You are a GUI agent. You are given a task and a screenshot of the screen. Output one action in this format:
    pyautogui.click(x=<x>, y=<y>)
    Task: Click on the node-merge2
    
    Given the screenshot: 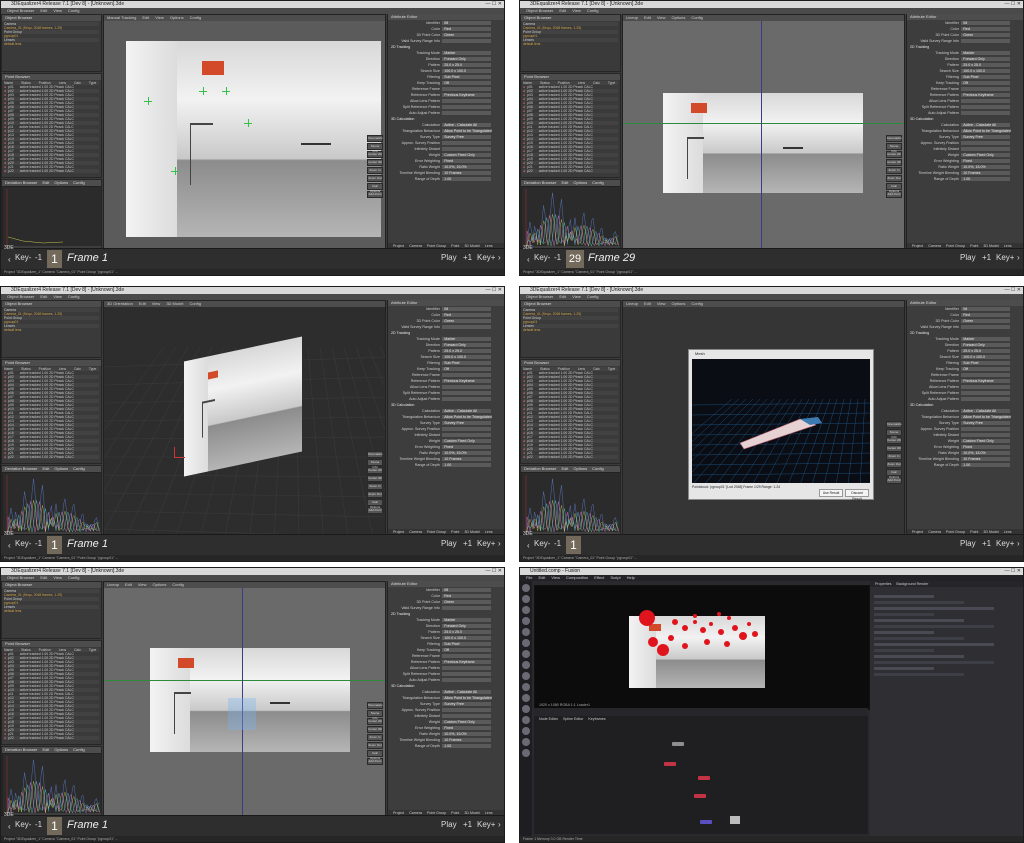 What is the action you would take?
    pyautogui.click(x=700, y=796)
    